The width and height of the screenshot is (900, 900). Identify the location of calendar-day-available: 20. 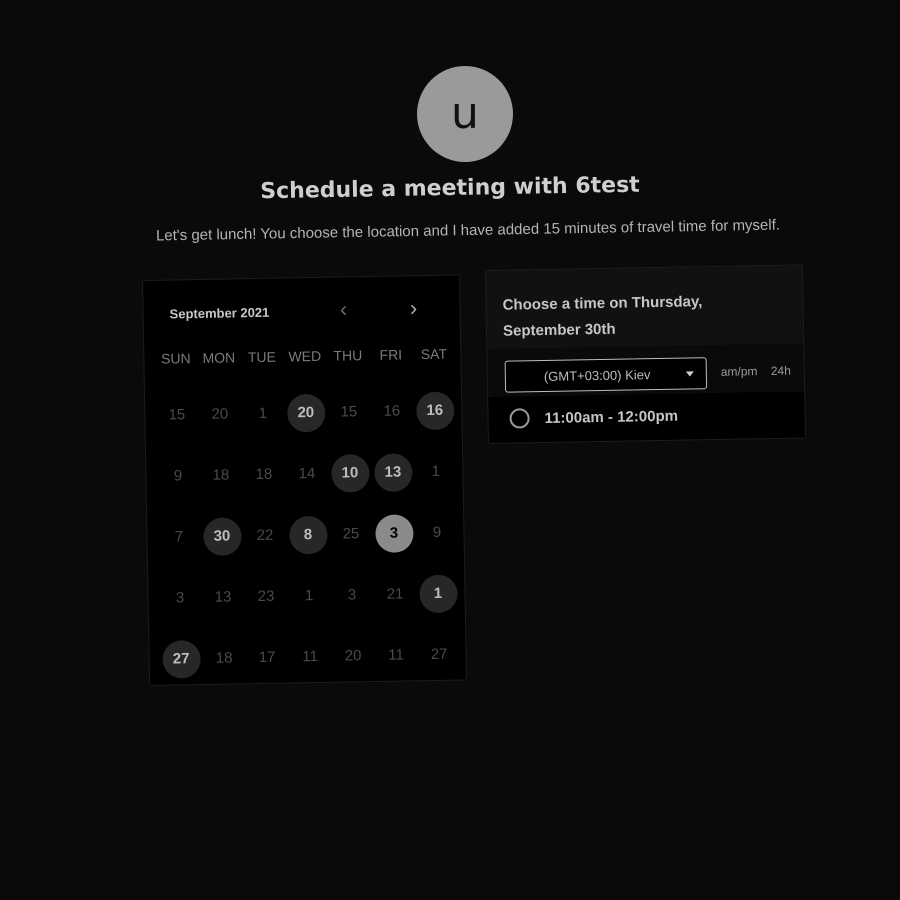
(306, 413).